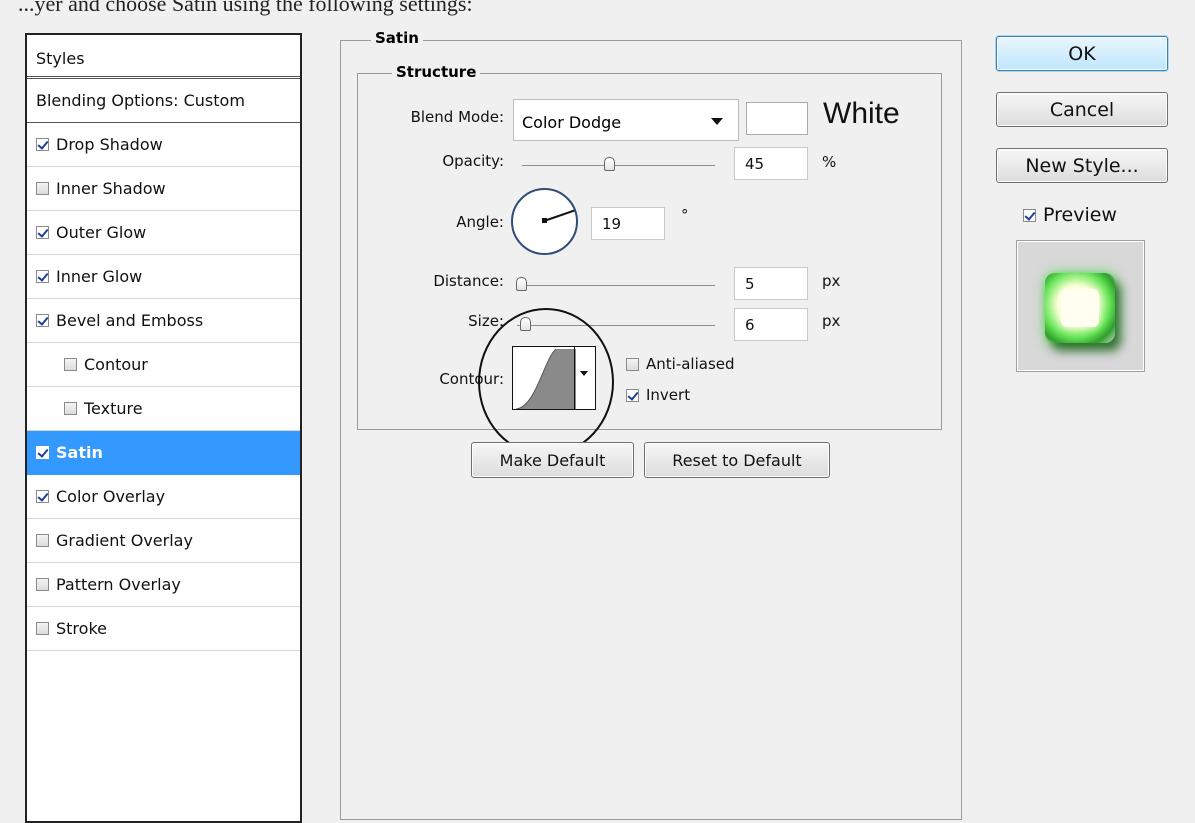 The width and height of the screenshot is (1195, 823). I want to click on preview-core, so click(1080, 308).